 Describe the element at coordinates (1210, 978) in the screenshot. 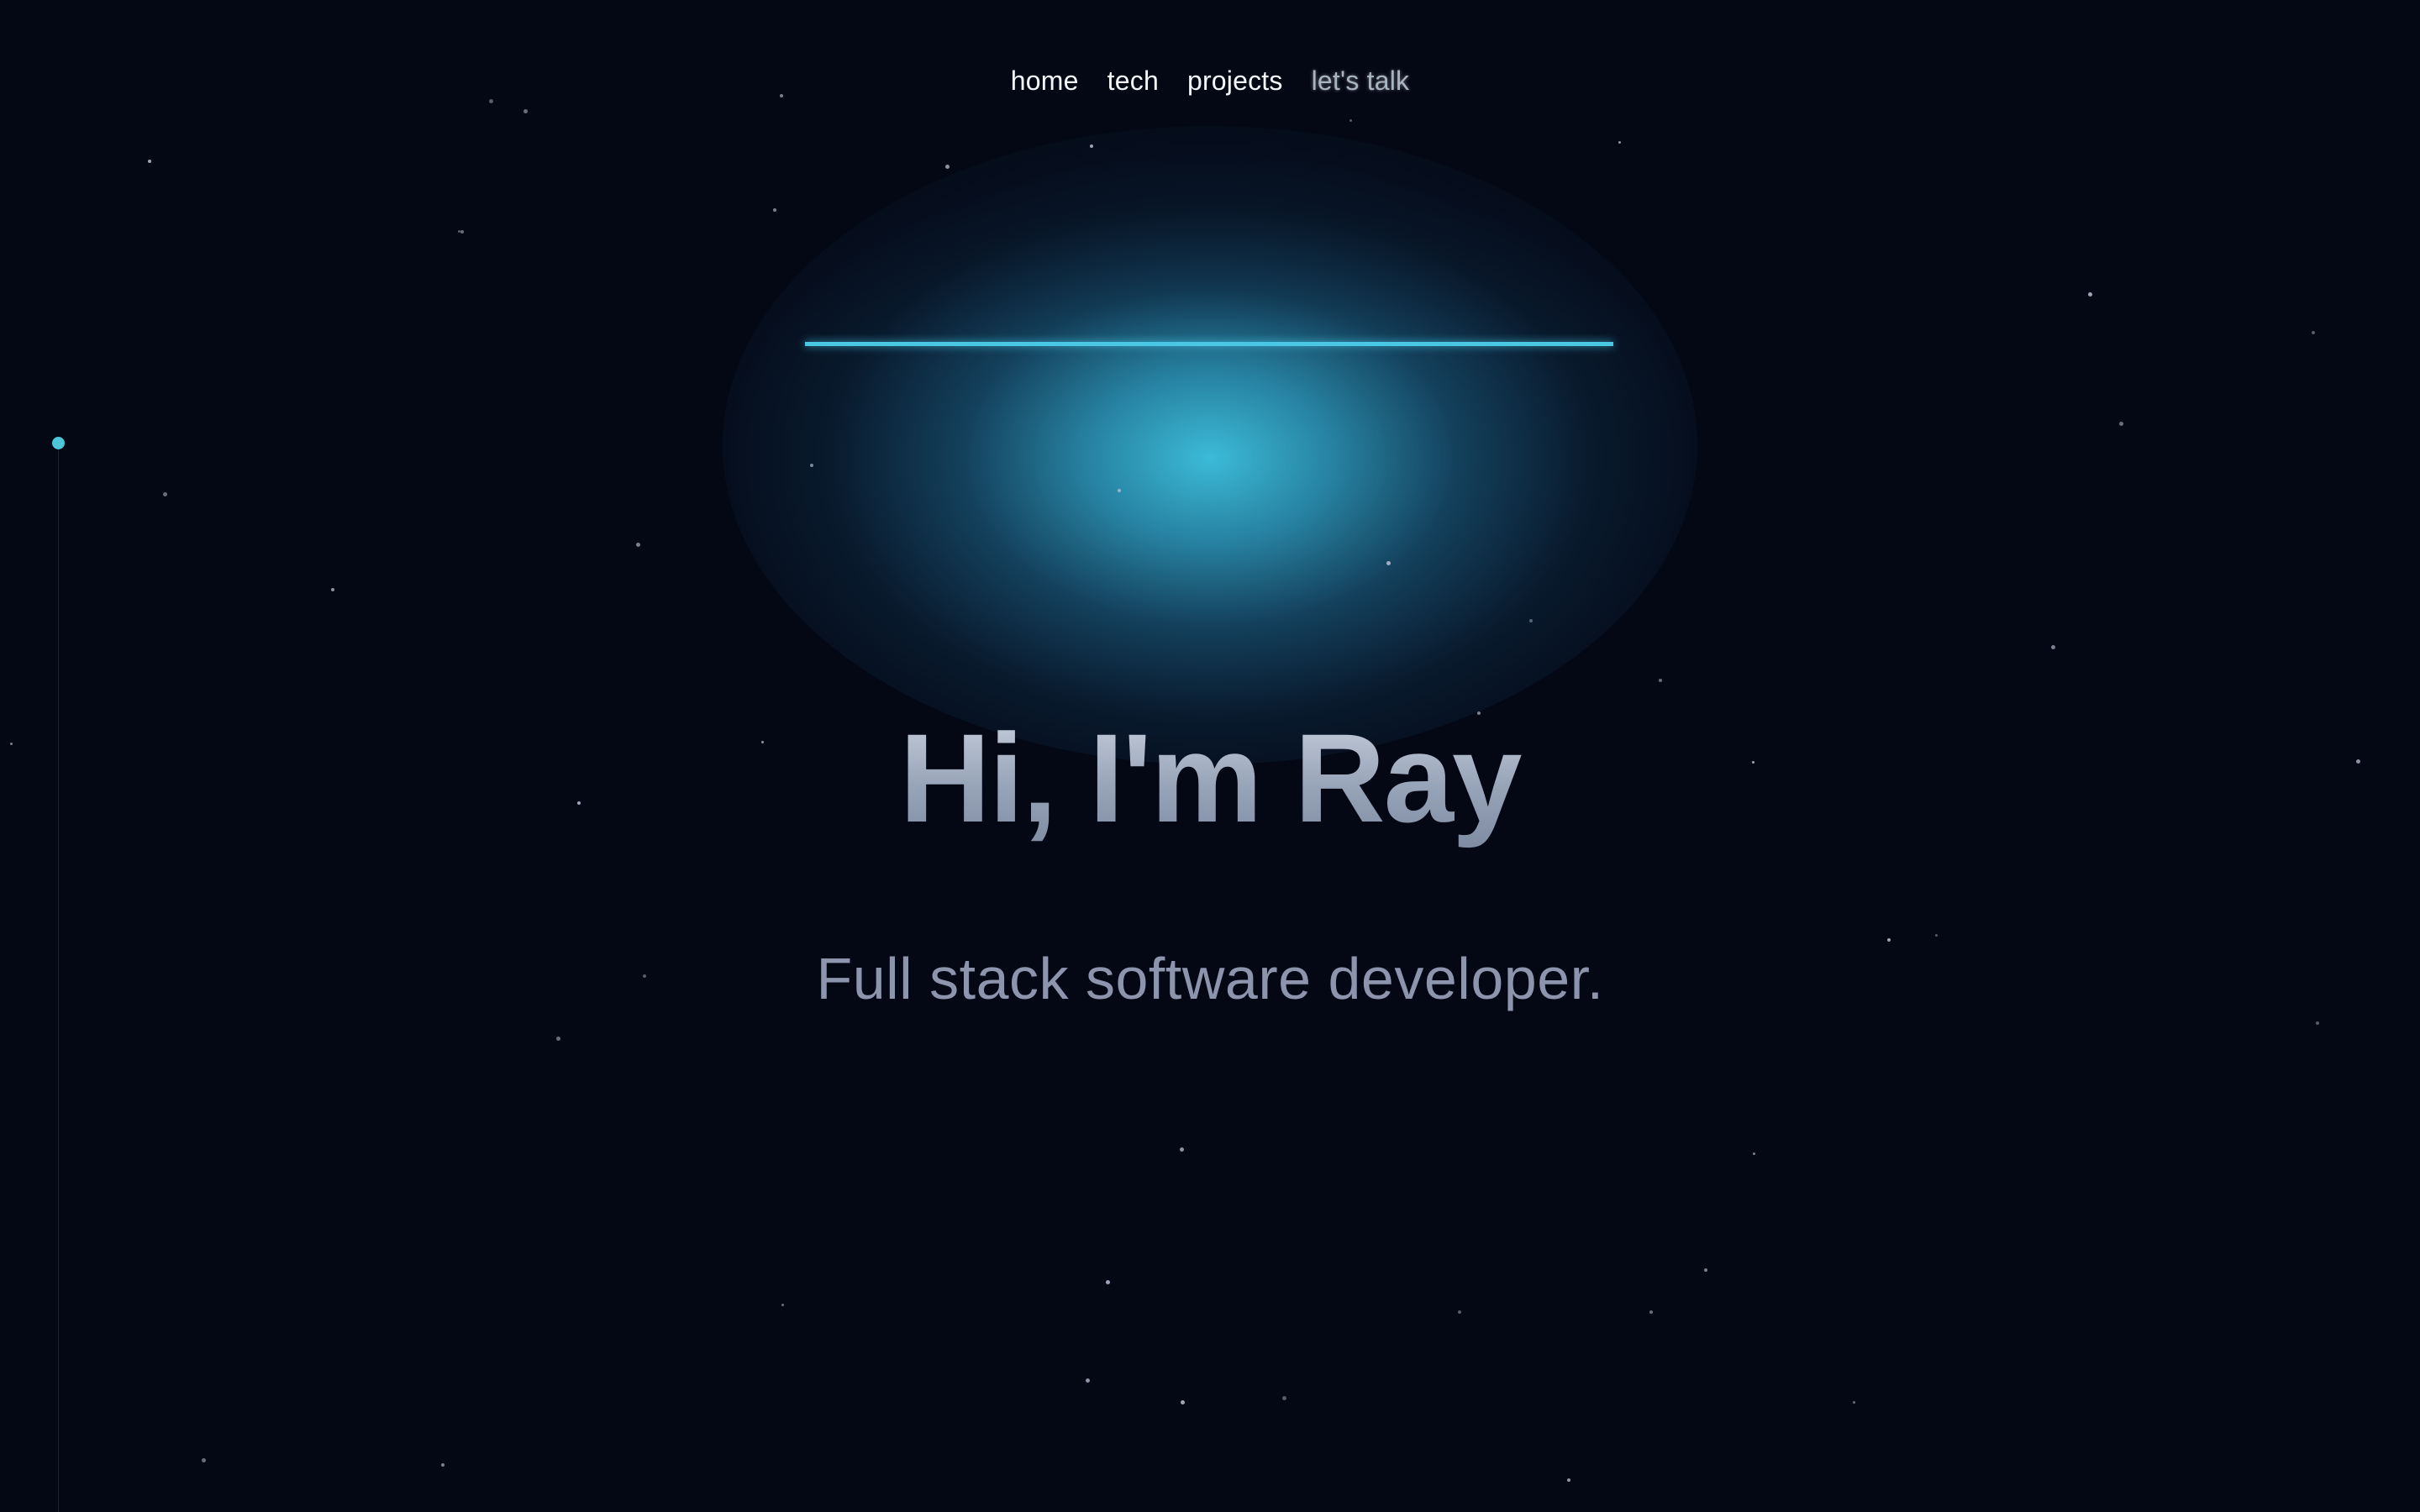

I see `hero-subtitle: Full stack software developer.` at that location.